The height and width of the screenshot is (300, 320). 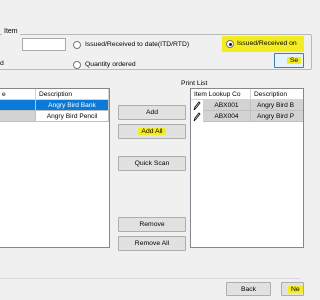 I want to click on radio-quantity-ordered, so click(x=77, y=65).